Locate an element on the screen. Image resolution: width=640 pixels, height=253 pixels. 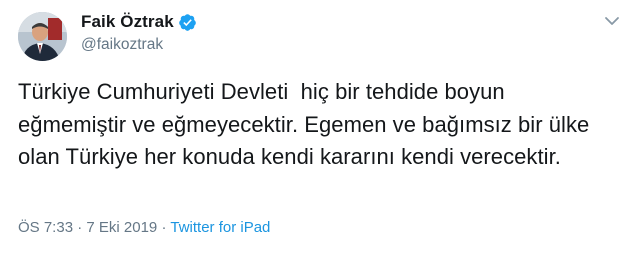
display-name: Faik Öztrak is located at coordinates (127, 22).